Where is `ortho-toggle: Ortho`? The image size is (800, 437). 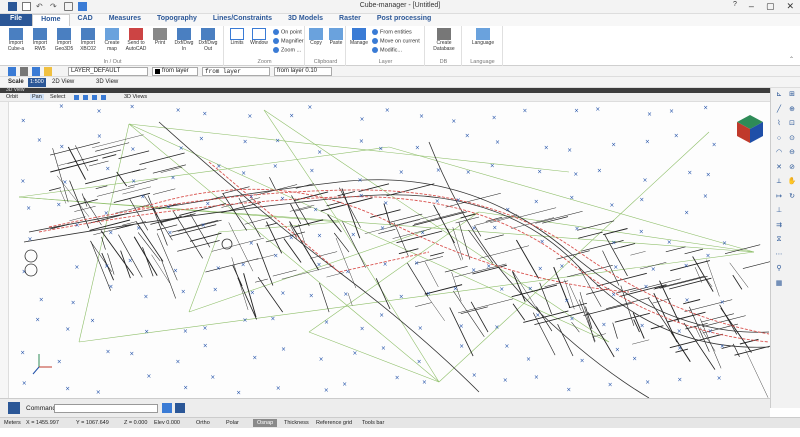
ortho-toggle: Ortho is located at coordinates (203, 423).